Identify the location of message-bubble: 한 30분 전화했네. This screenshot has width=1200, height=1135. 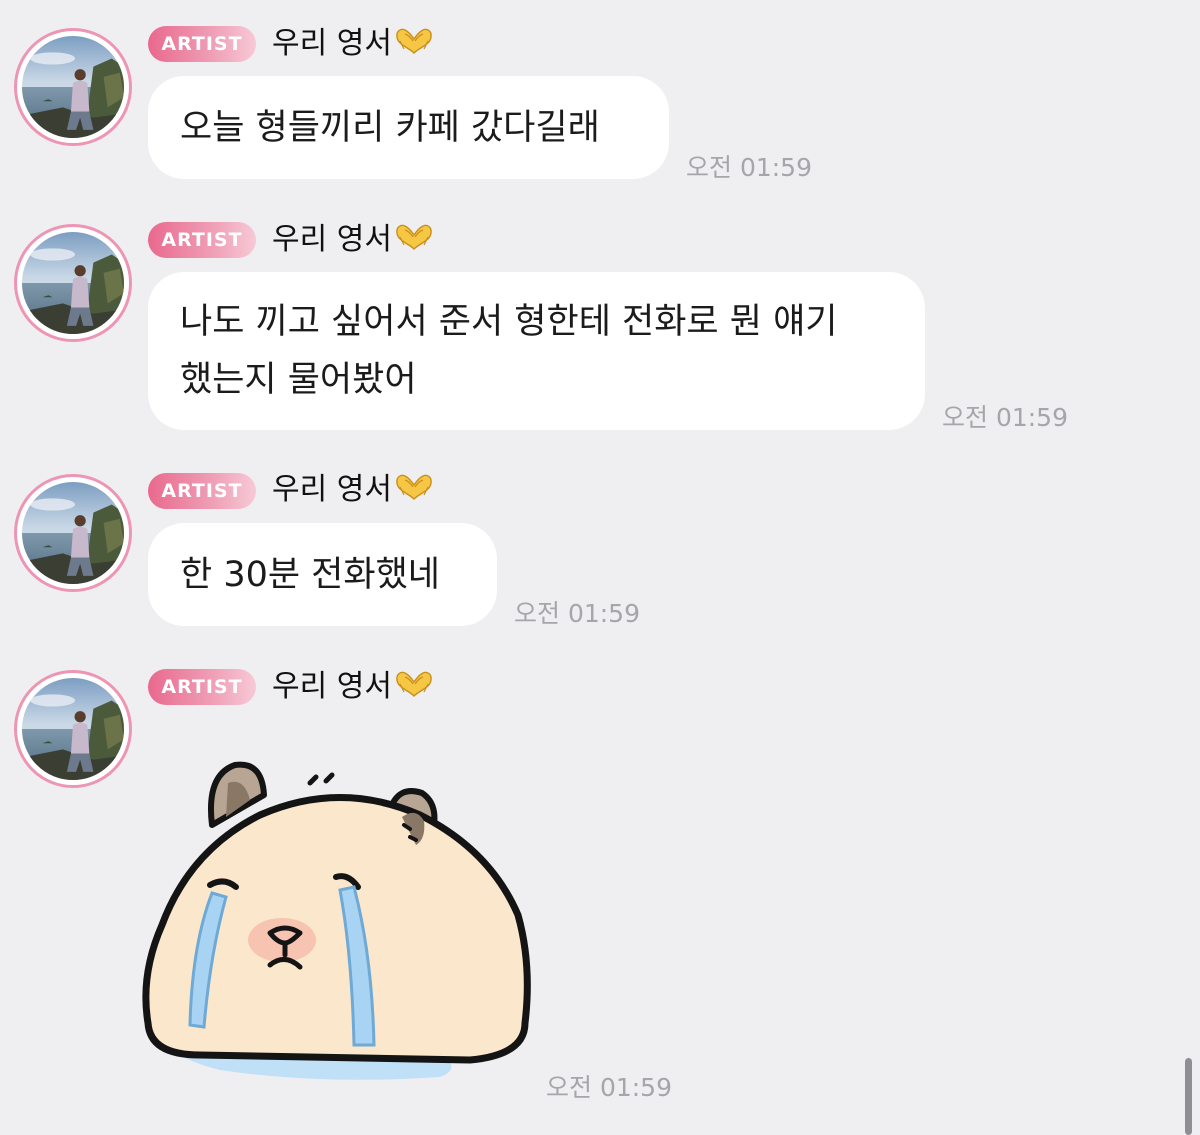
(322, 574).